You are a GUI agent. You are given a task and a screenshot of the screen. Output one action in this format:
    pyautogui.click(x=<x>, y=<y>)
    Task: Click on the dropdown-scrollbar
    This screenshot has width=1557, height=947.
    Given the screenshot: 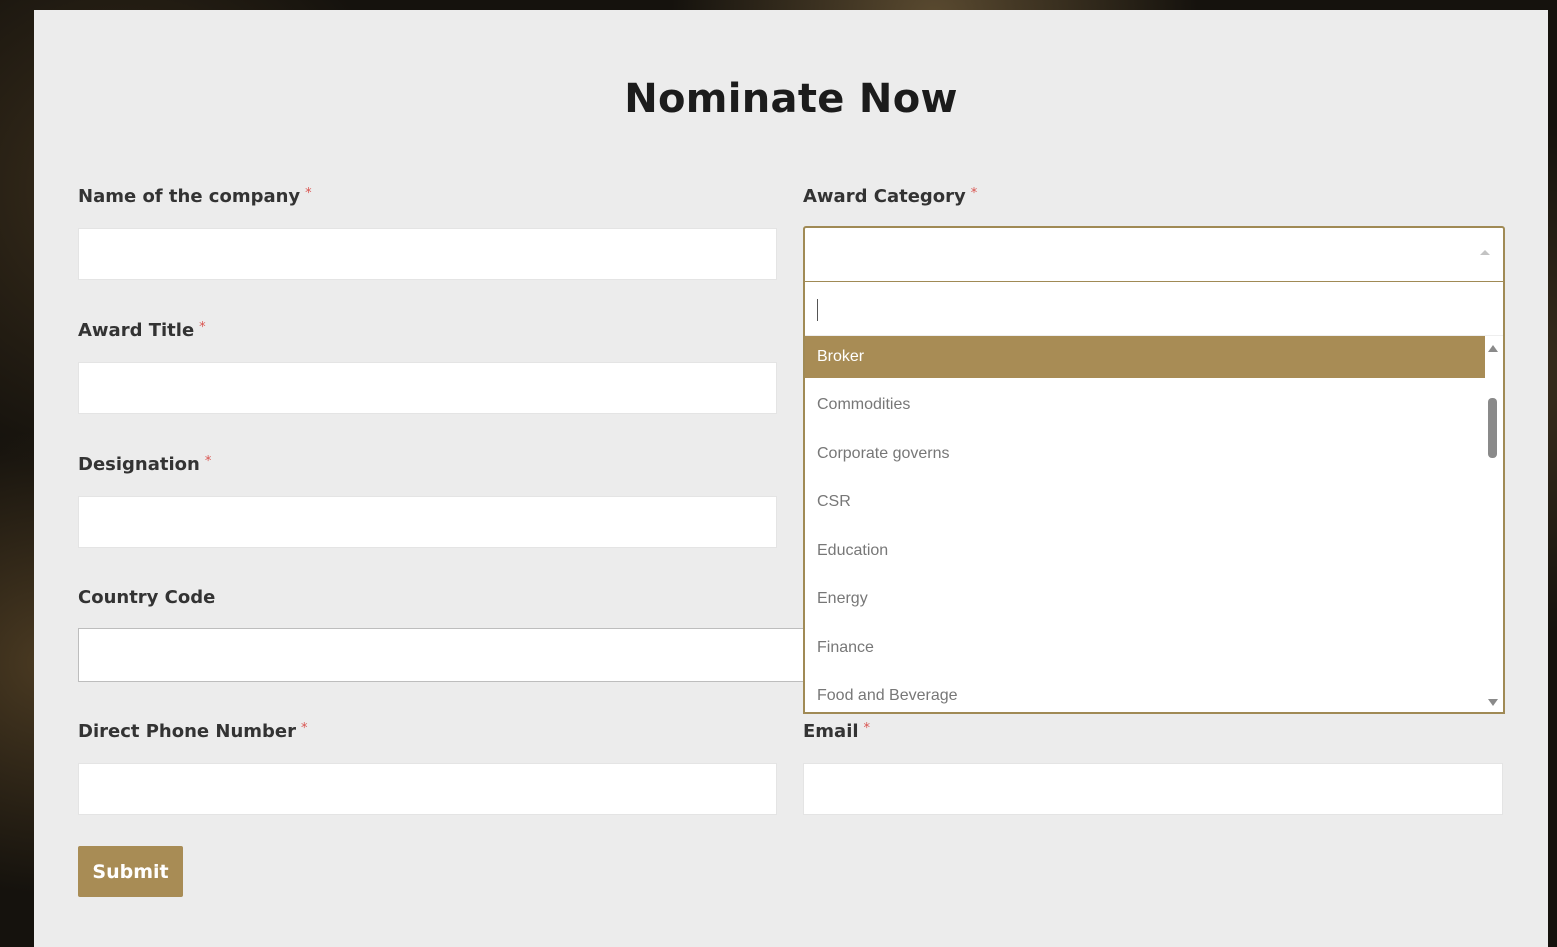 What is the action you would take?
    pyautogui.click(x=1493, y=524)
    